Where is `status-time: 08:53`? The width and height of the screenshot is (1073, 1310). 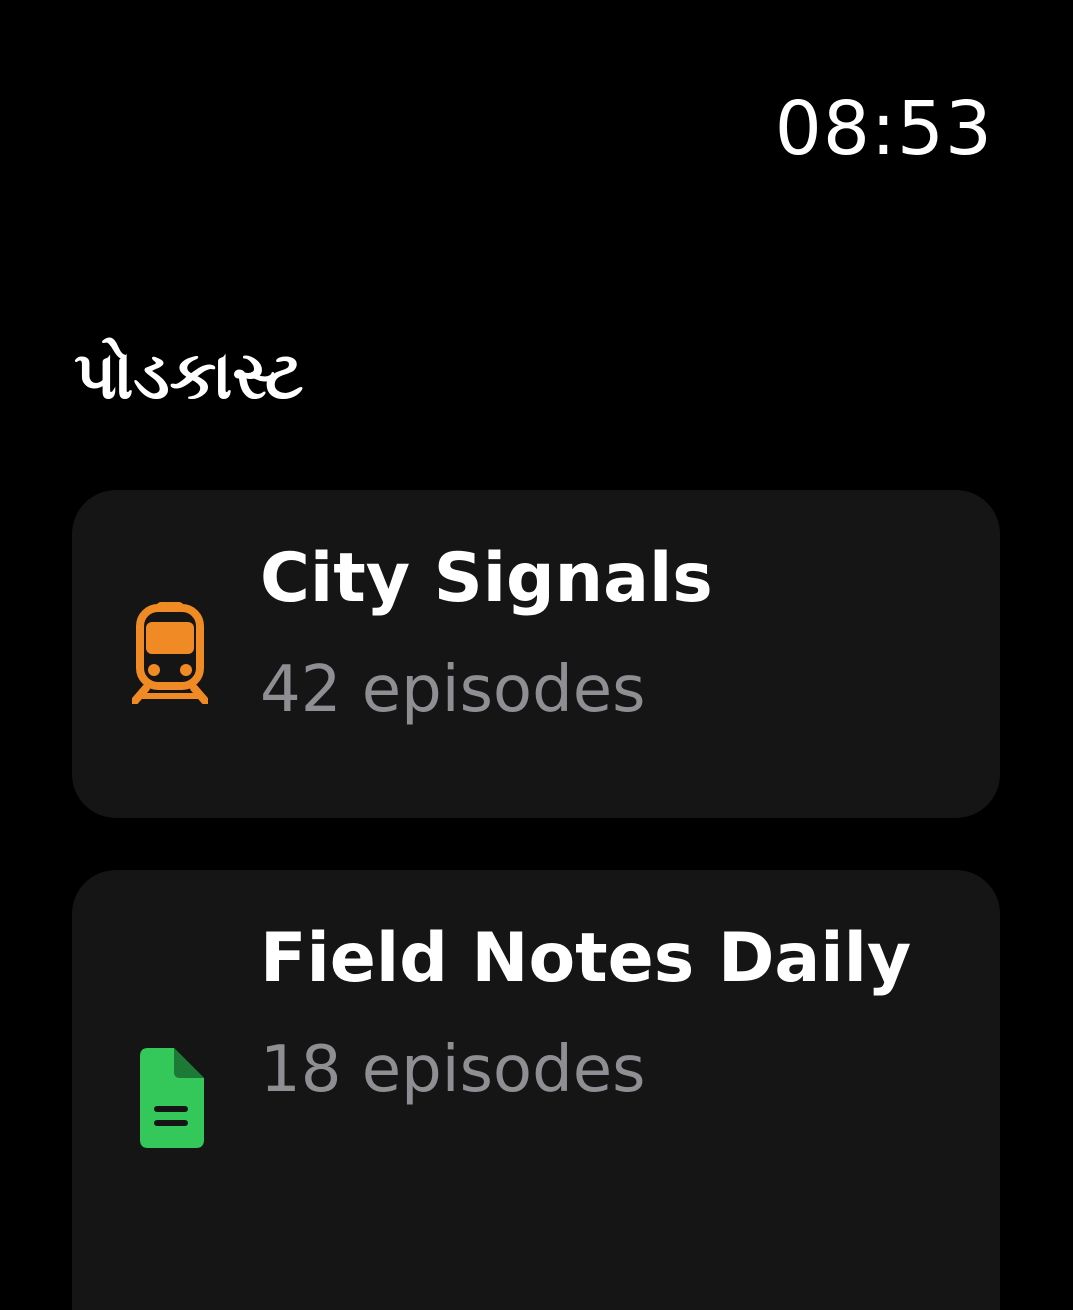 status-time: 08:53 is located at coordinates (883, 129).